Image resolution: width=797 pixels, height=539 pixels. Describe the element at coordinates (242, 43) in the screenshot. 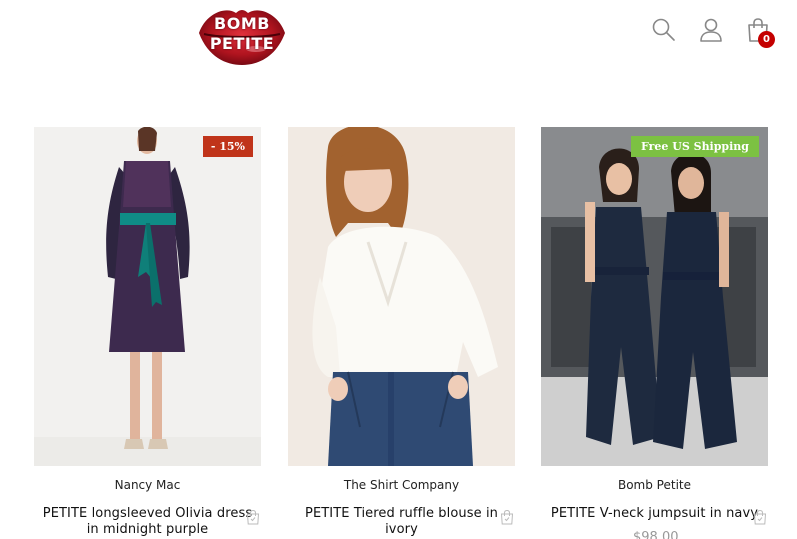

I see `logo-text-petite: PETITE` at that location.